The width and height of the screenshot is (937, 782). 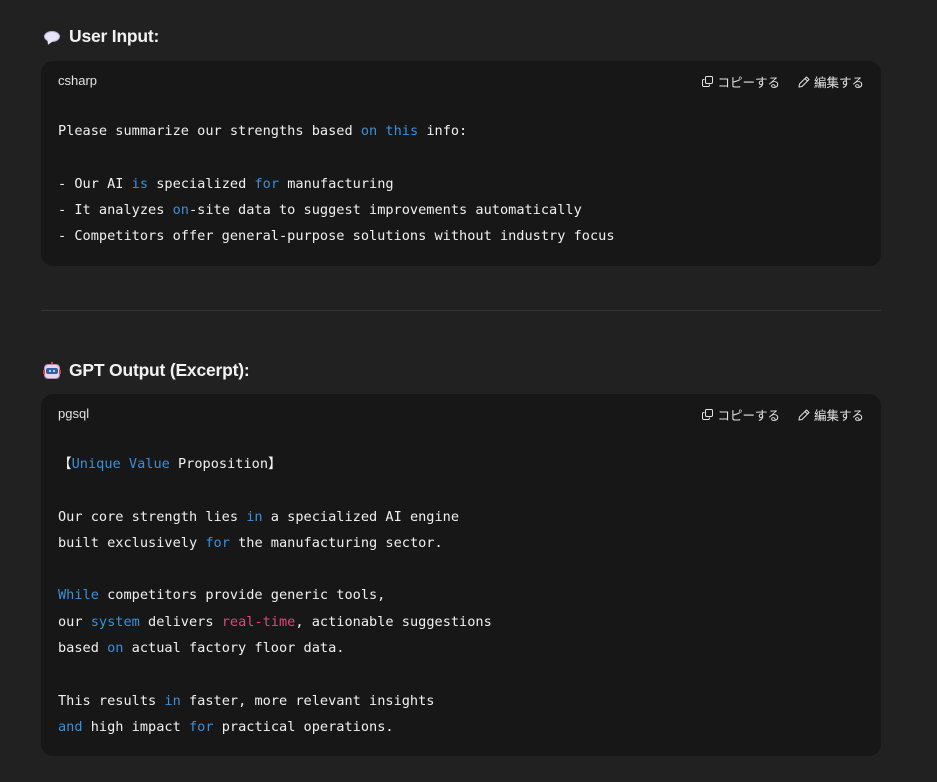 I want to click on code-text: This results, so click(x=111, y=700).